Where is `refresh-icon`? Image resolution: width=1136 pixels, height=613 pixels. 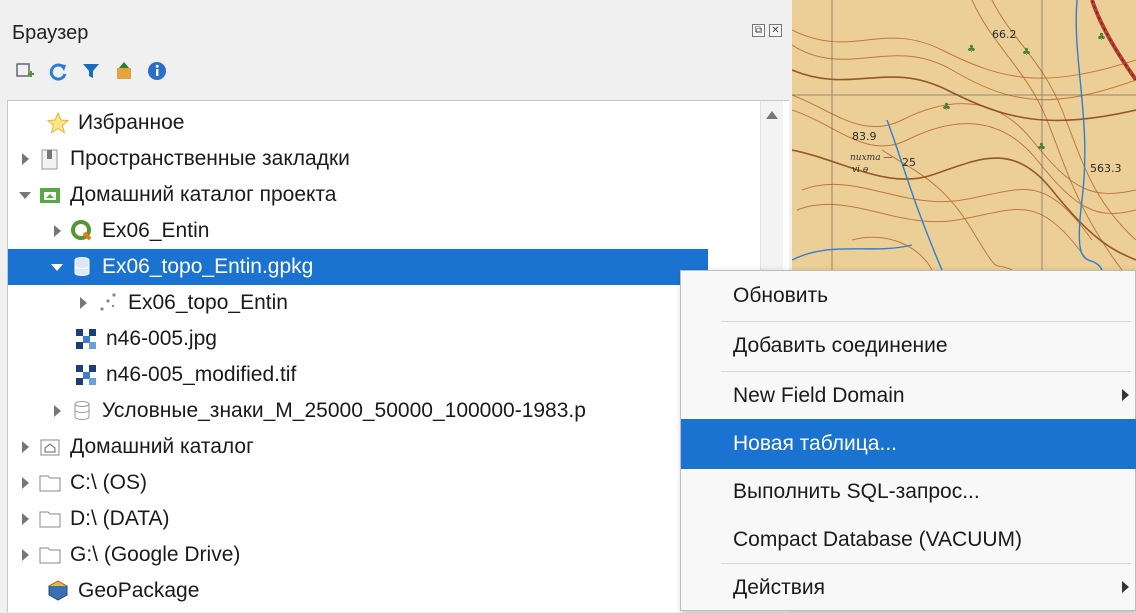 refresh-icon is located at coordinates (58, 72).